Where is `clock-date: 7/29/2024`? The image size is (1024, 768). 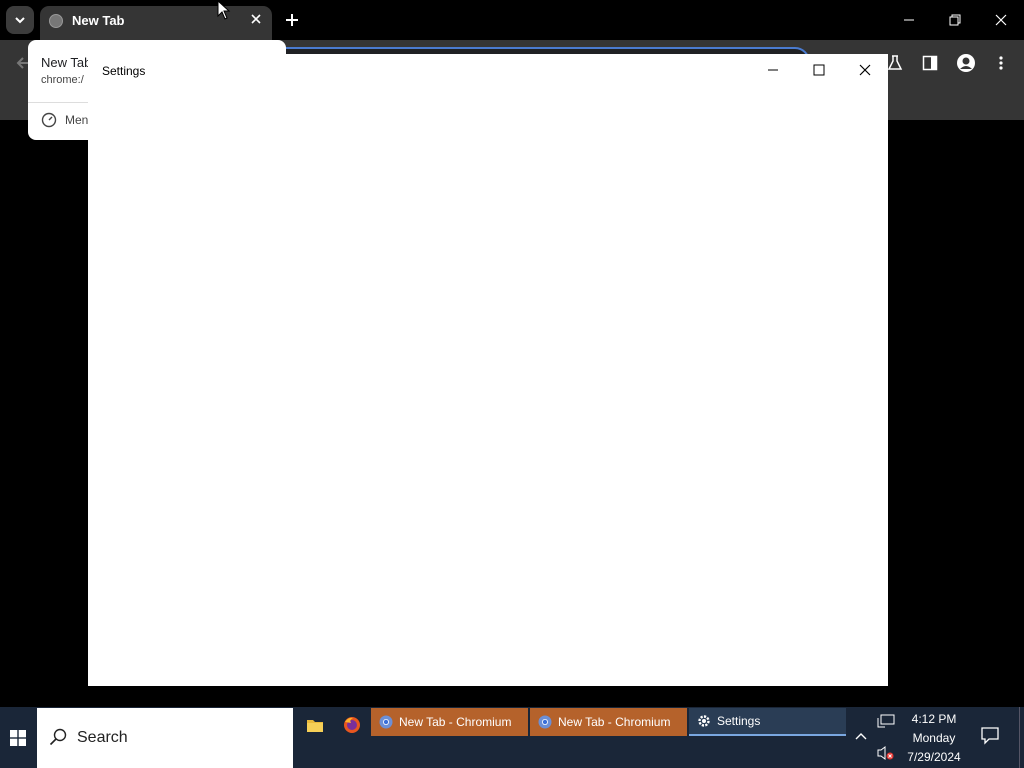
clock-date: 7/29/2024 is located at coordinates (934, 757).